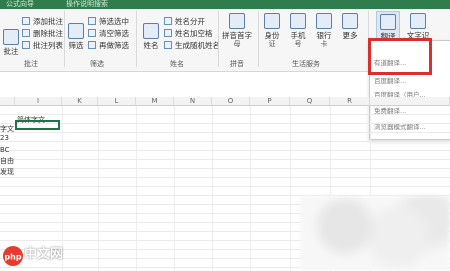 The image size is (450, 271). Describe the element at coordinates (168, 21) in the screenshot. I see `split-name-icon` at that location.